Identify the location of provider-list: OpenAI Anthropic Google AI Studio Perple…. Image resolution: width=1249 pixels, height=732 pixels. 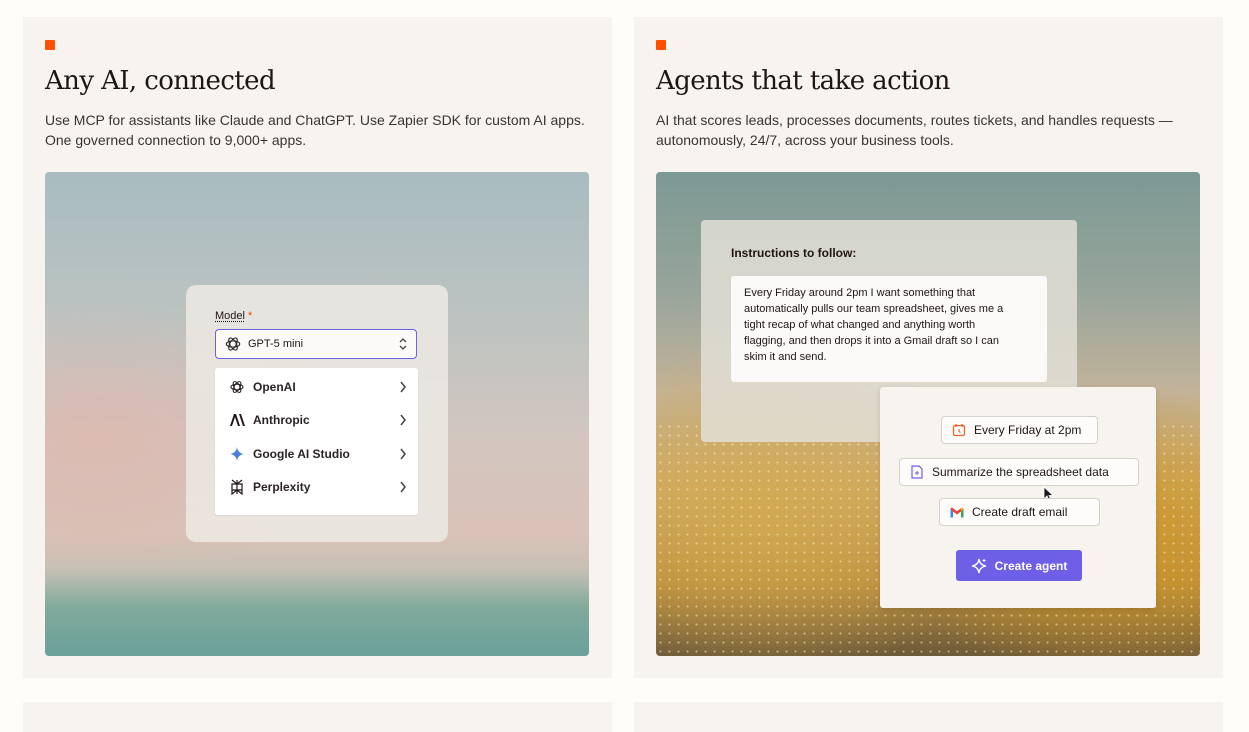
(316, 441).